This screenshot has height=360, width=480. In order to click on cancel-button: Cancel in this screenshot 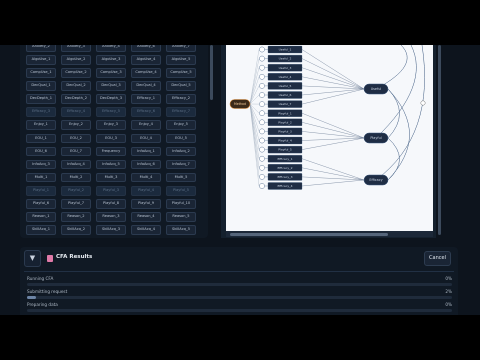, I will do `click(437, 258)`.